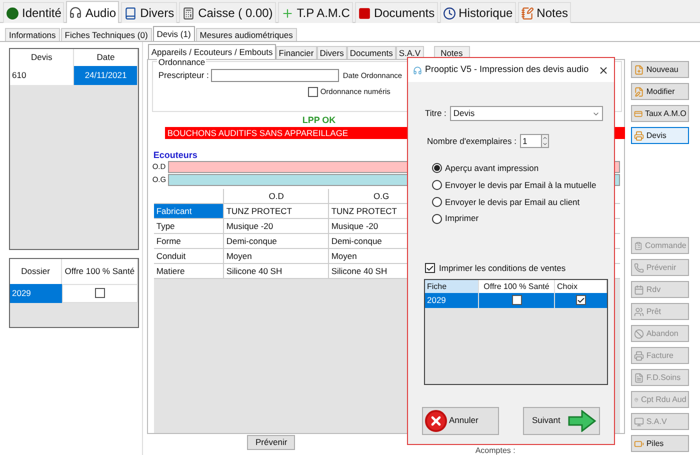 The height and width of the screenshot is (455, 700). Describe the element at coordinates (527, 113) in the screenshot. I see `titre-dropdown: Devis` at that location.